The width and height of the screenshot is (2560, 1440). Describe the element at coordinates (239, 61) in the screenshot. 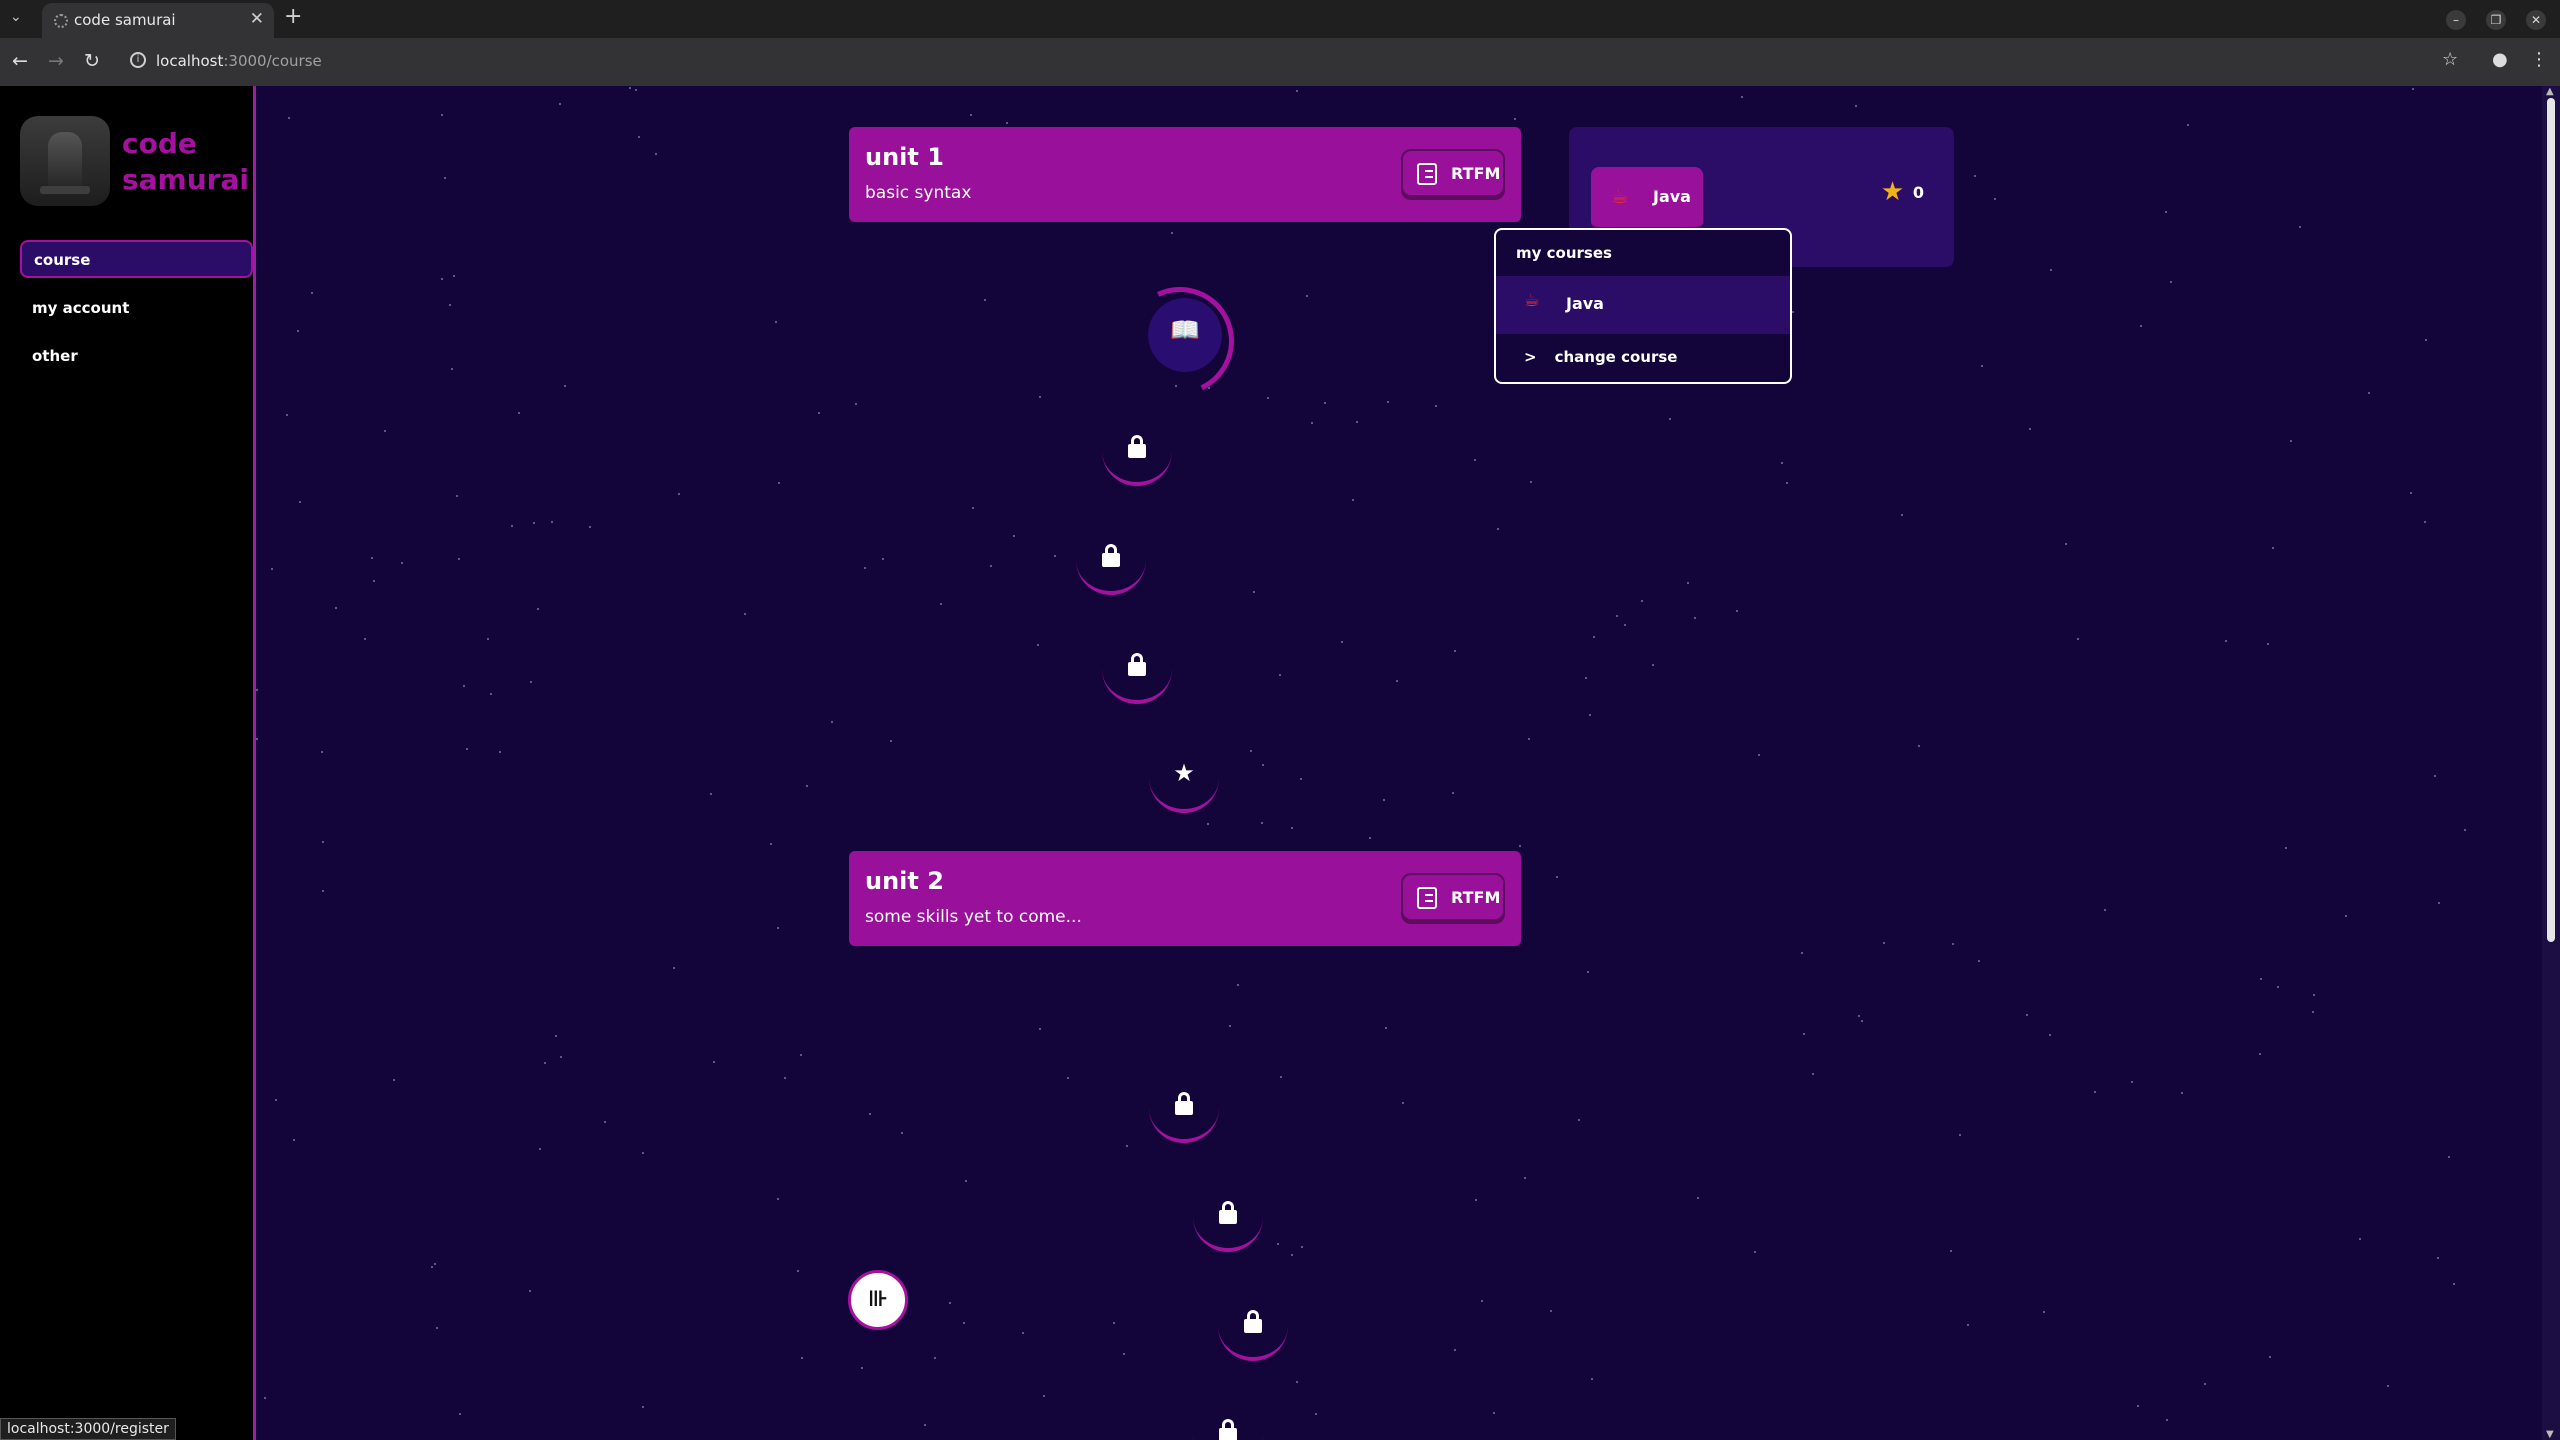

I see `url-text: localhost:3000/course` at that location.